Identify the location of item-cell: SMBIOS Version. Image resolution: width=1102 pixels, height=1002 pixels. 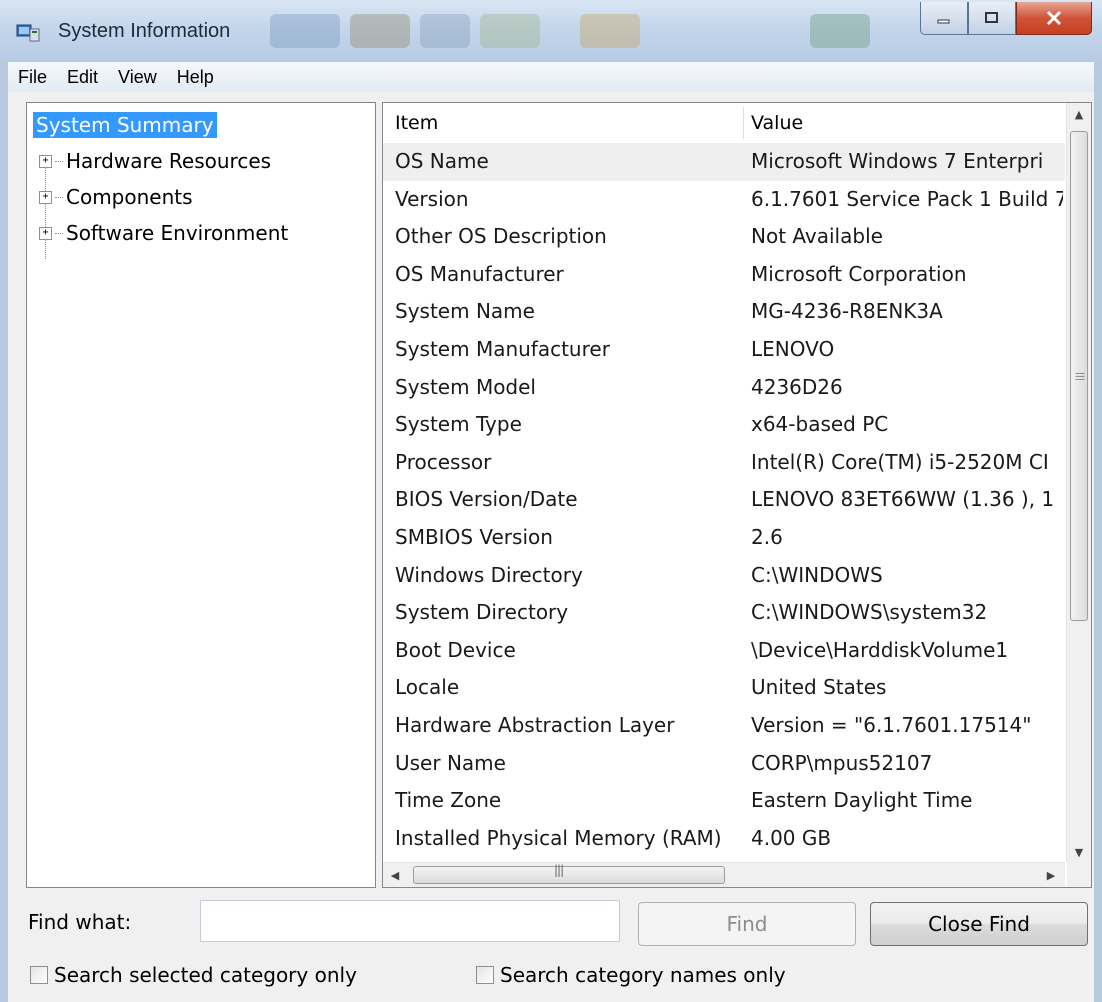
(474, 536).